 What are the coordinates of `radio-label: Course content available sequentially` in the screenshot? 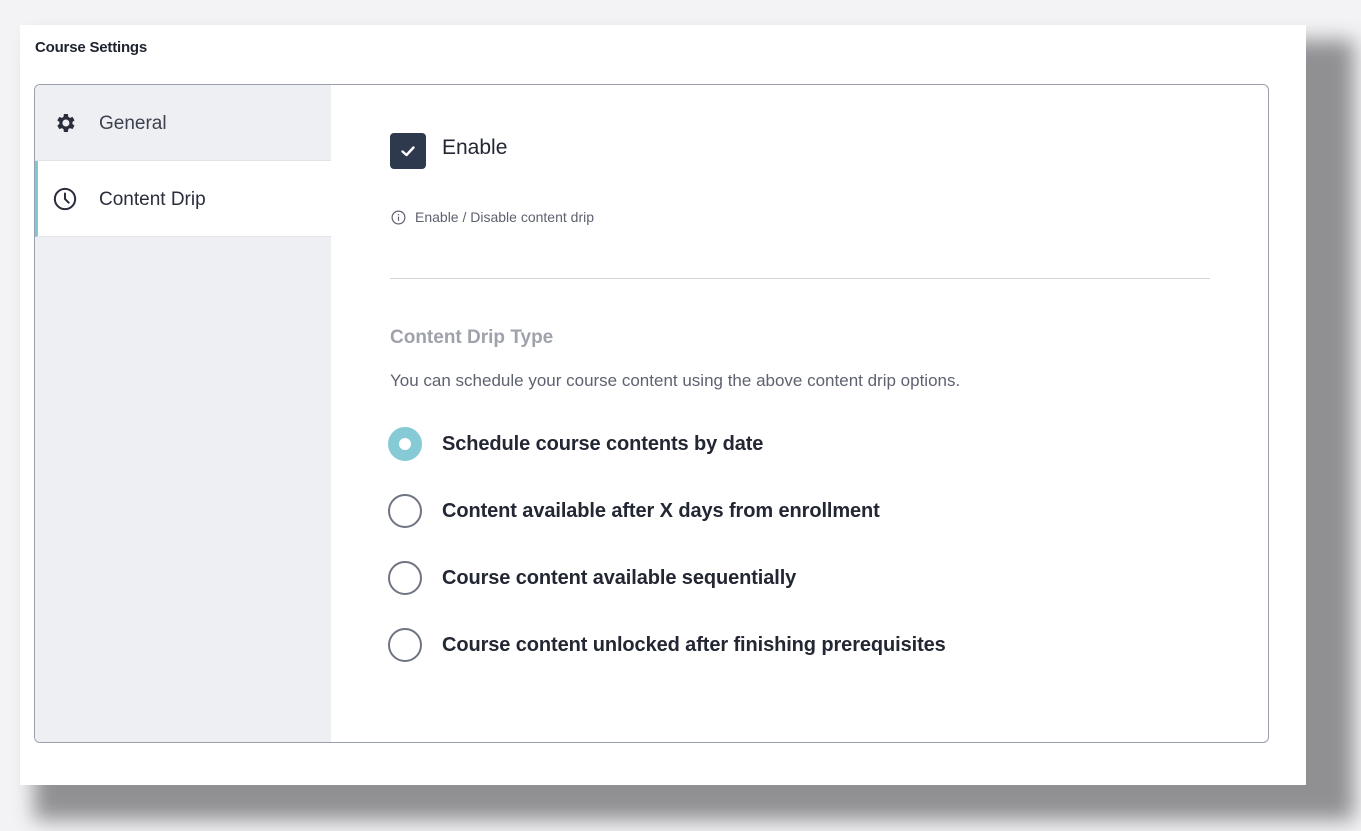 It's located at (619, 577).